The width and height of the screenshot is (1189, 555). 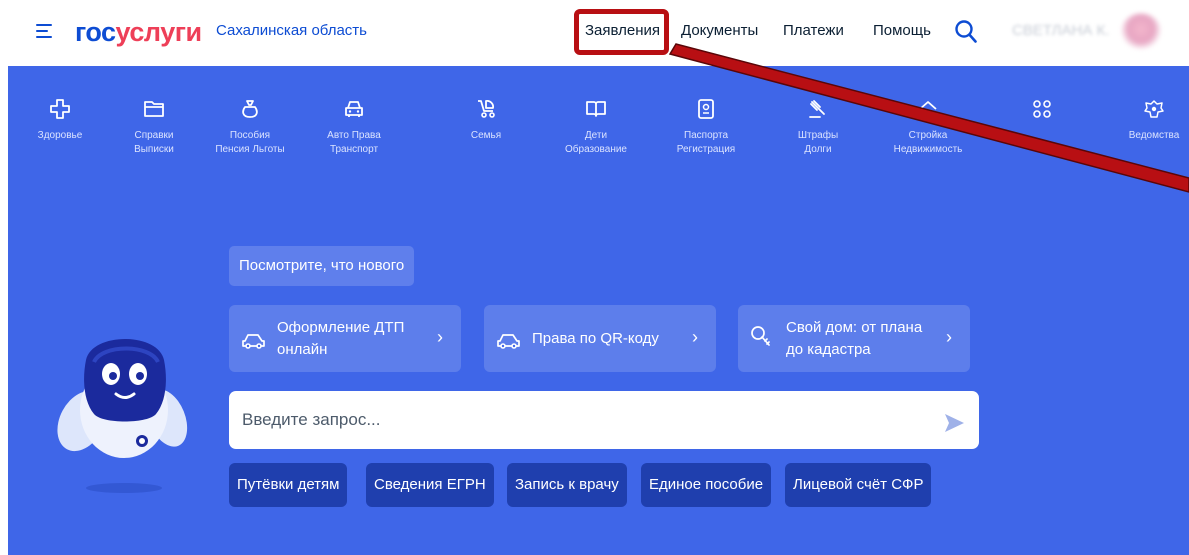 I want to click on category-label-1: Семья, so click(x=486, y=135).